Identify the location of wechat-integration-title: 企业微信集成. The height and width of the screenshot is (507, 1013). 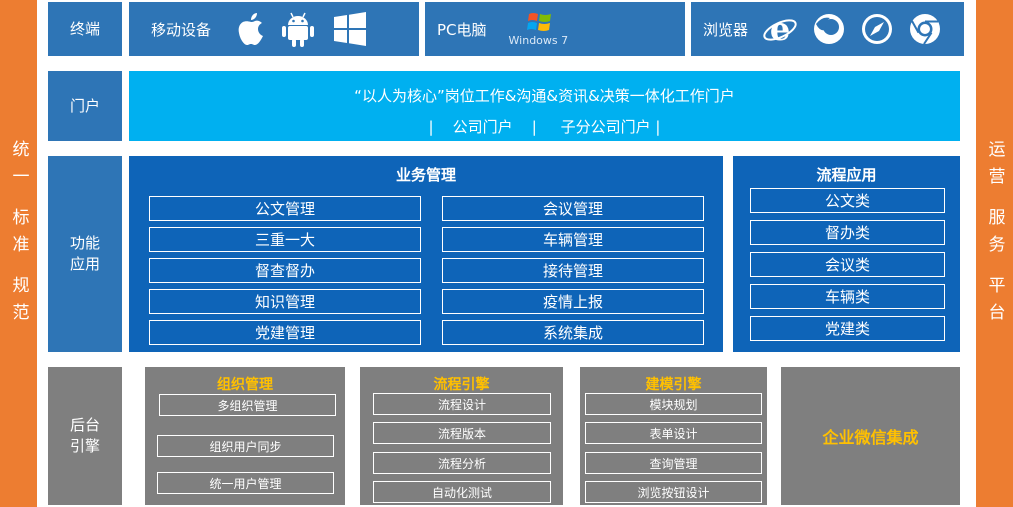
(870, 437).